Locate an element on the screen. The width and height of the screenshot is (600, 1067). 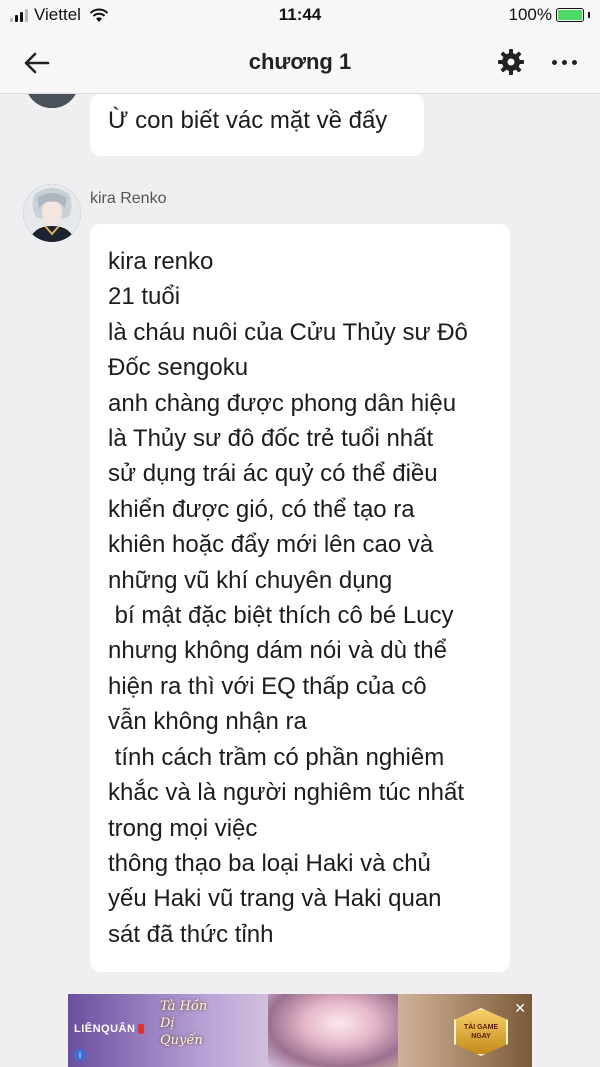
ad-brand: LIÊNQUÂN is located at coordinates (105, 1029).